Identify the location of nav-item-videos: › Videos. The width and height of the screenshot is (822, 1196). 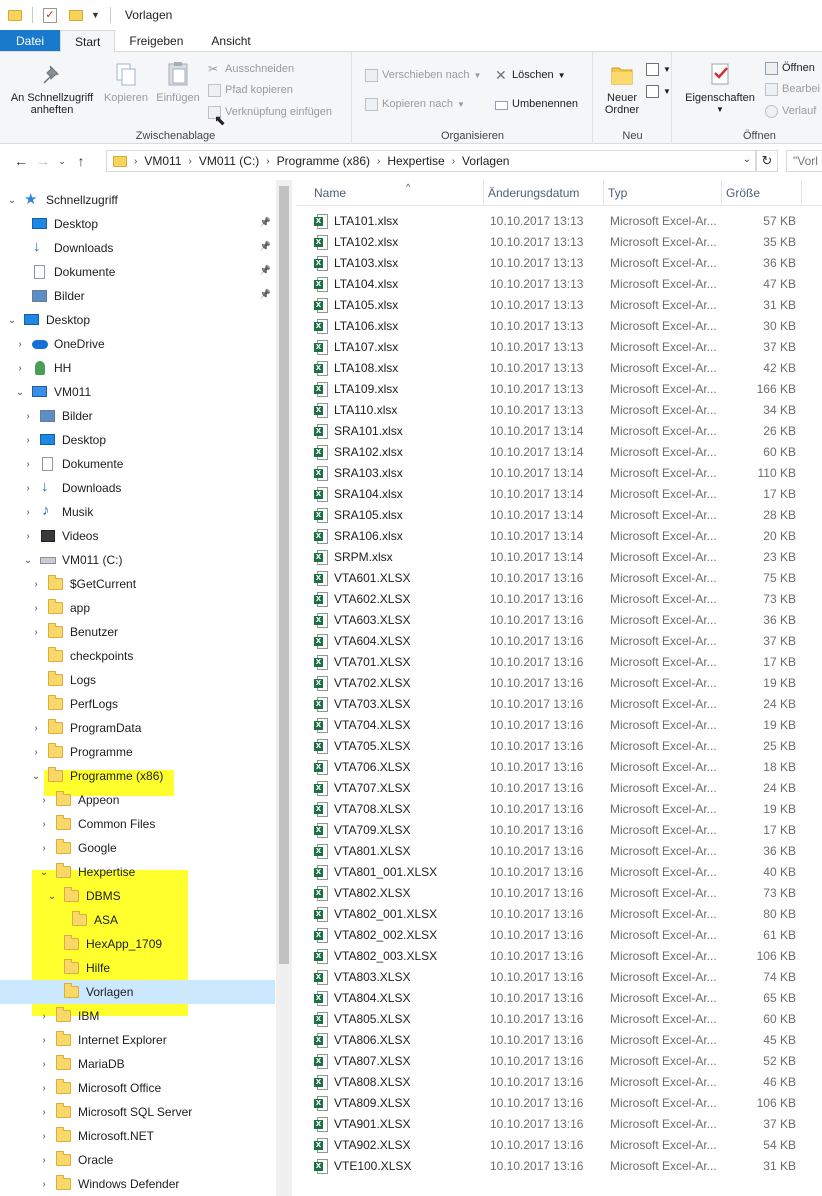
(137, 536).